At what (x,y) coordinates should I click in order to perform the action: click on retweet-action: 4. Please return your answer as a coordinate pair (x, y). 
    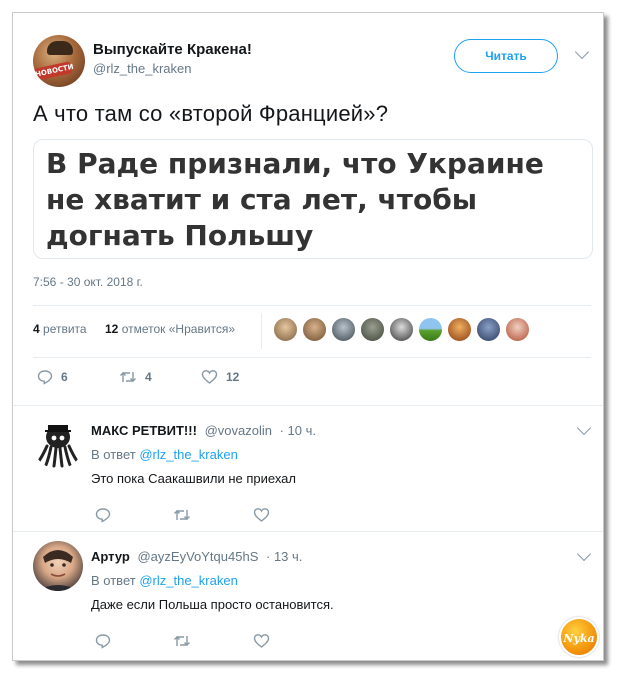
    Looking at the image, I should click on (135, 377).